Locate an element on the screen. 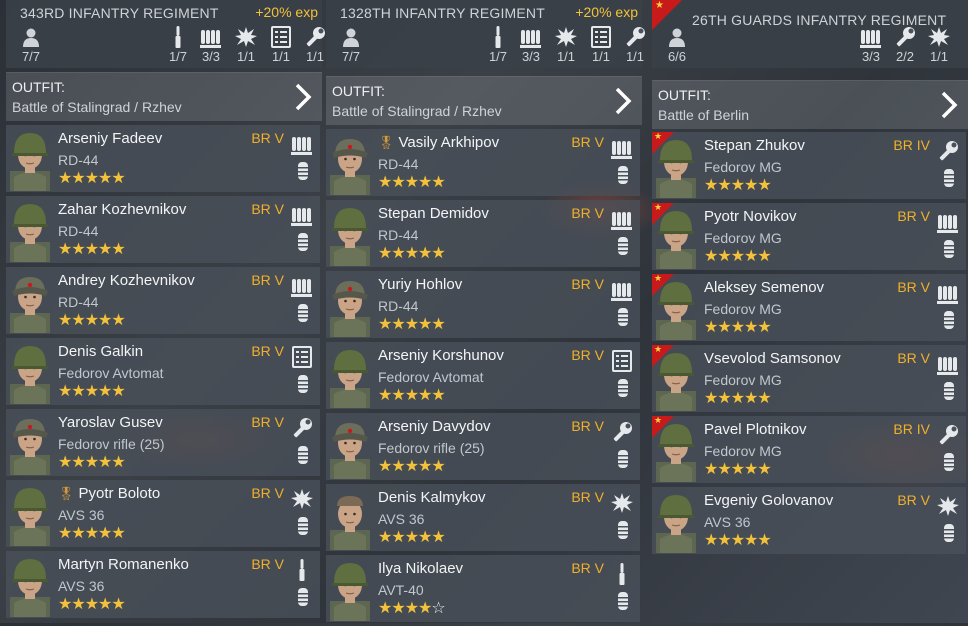  soldier-card: Denis Kalmykov AVS 36 ★★★★★ BR V is located at coordinates (483, 517).